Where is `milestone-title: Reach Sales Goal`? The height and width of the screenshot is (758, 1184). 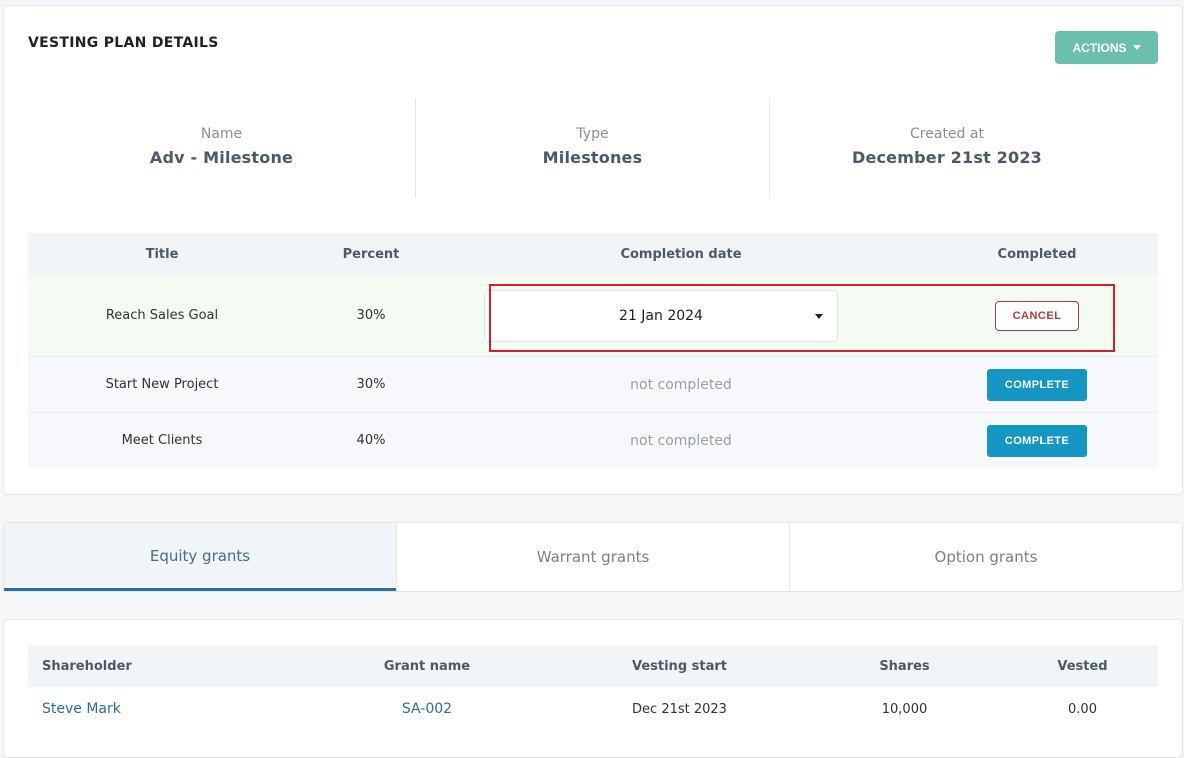 milestone-title: Reach Sales Goal is located at coordinates (162, 315).